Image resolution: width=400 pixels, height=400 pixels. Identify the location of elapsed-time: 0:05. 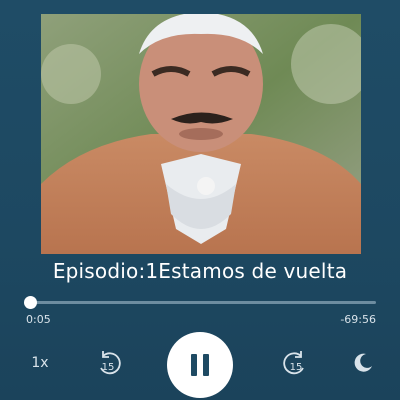
(38, 319).